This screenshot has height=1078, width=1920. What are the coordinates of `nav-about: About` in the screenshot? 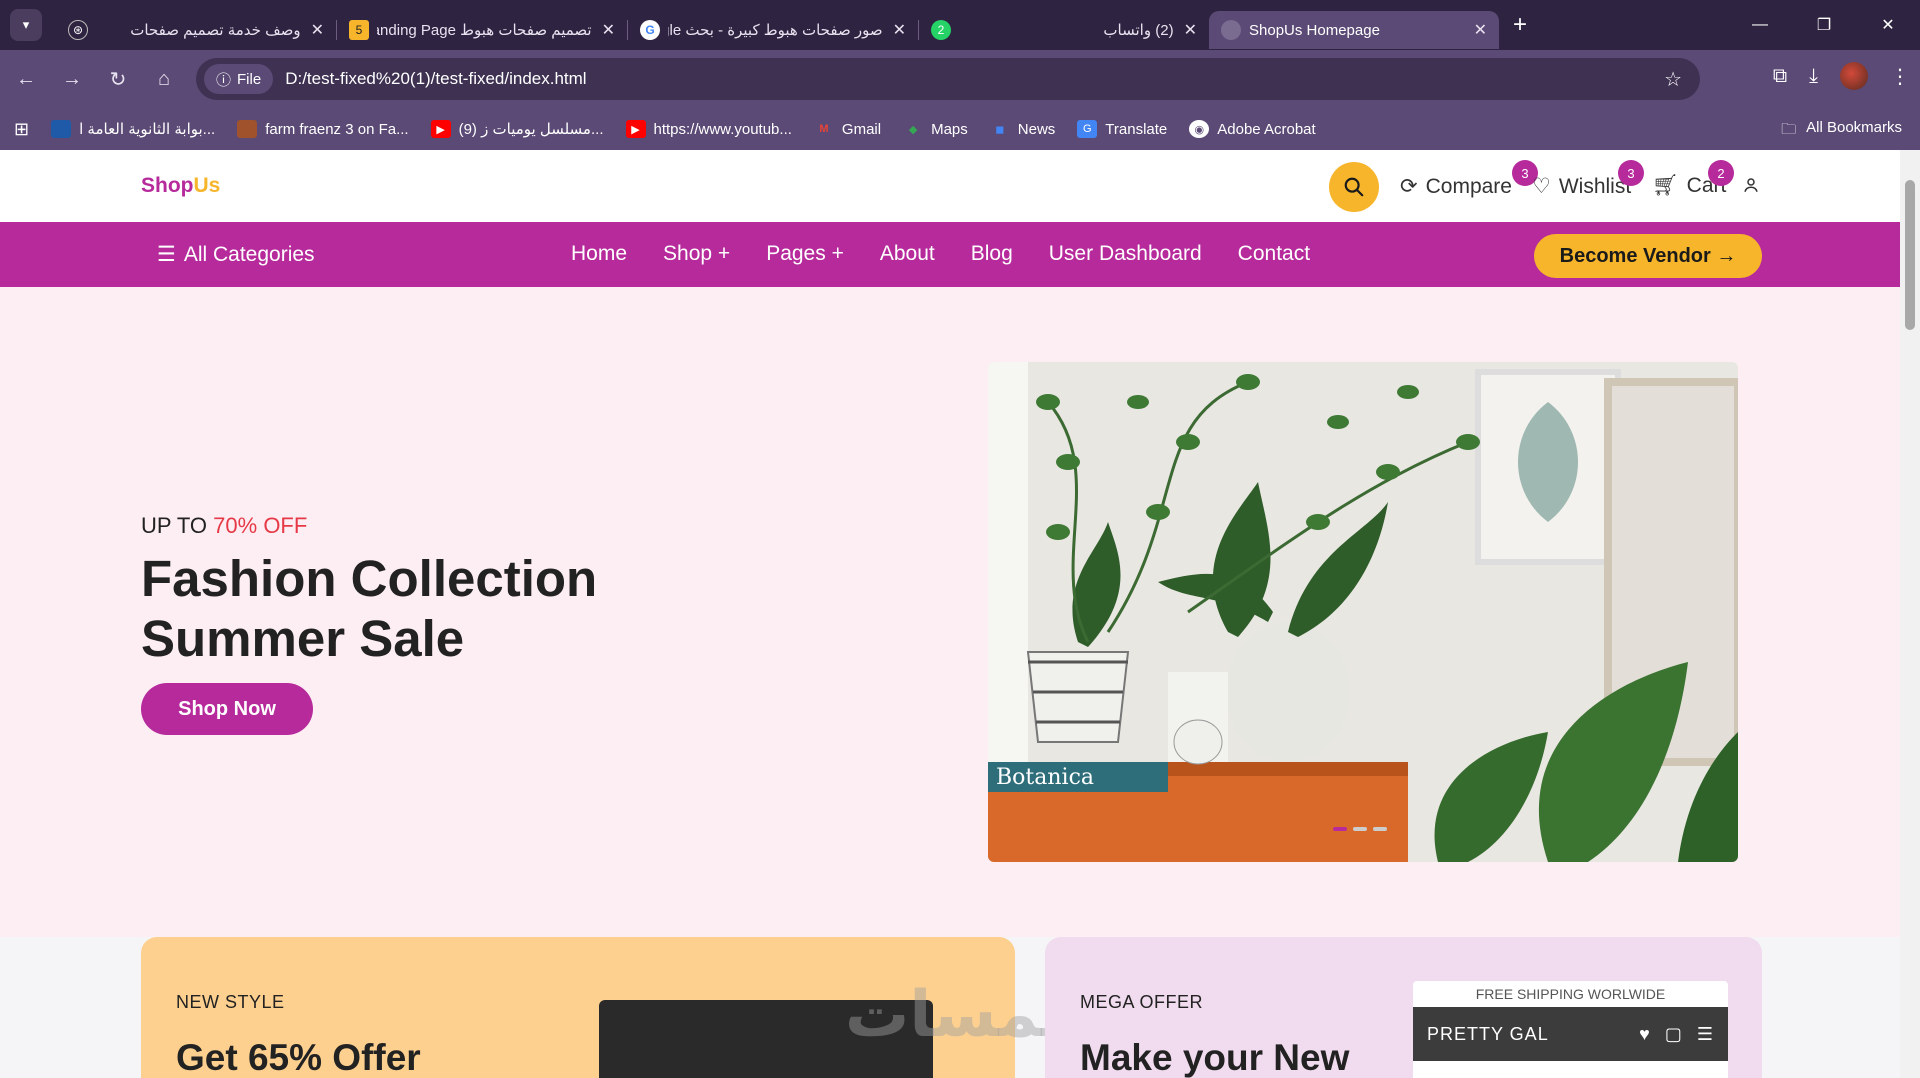 It's located at (907, 254).